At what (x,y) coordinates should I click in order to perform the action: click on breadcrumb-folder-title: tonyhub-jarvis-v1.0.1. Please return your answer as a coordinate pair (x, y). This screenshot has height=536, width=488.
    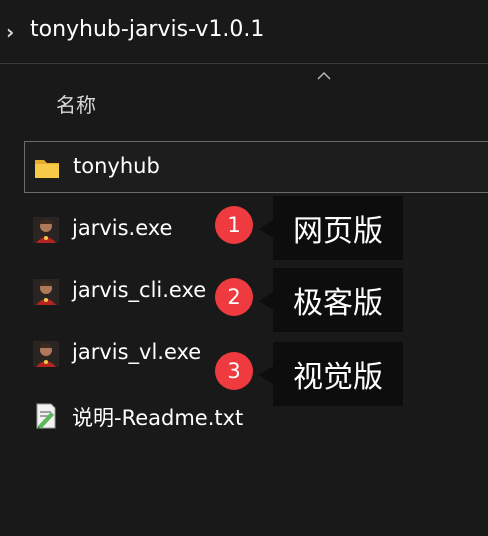
    Looking at the image, I should click on (147, 29).